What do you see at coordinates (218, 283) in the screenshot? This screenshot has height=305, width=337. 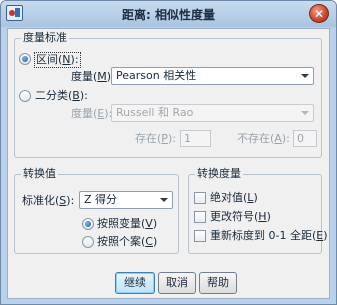 I see `help-button: 帮助` at bounding box center [218, 283].